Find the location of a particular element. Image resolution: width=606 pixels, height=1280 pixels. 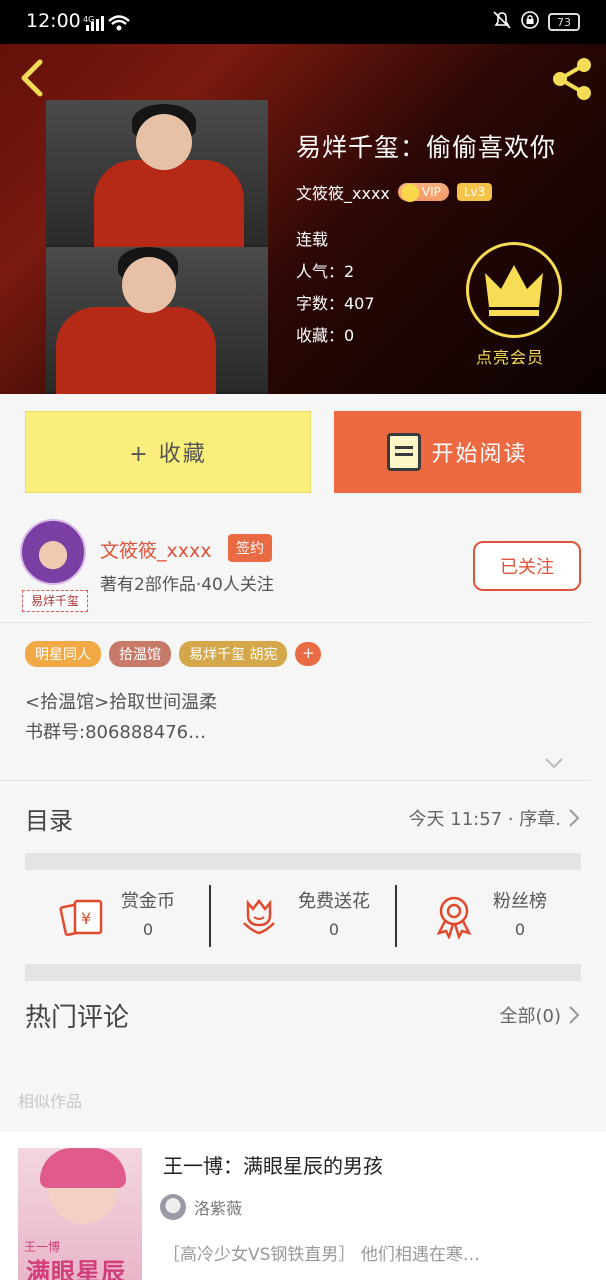

back-button is located at coordinates (32, 78).